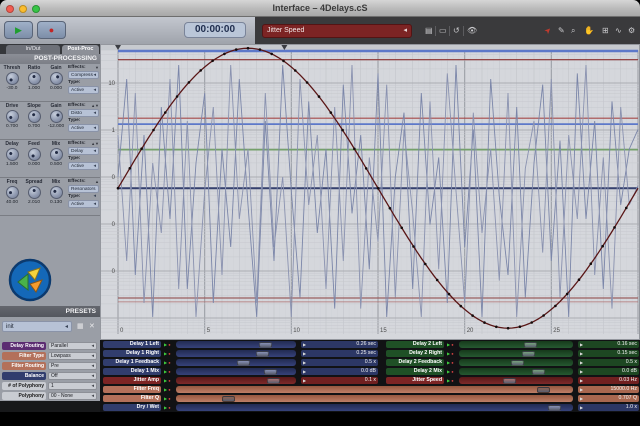 This screenshot has height=426, width=640. I want to click on slider-track-filter-freq, so click(374, 389).